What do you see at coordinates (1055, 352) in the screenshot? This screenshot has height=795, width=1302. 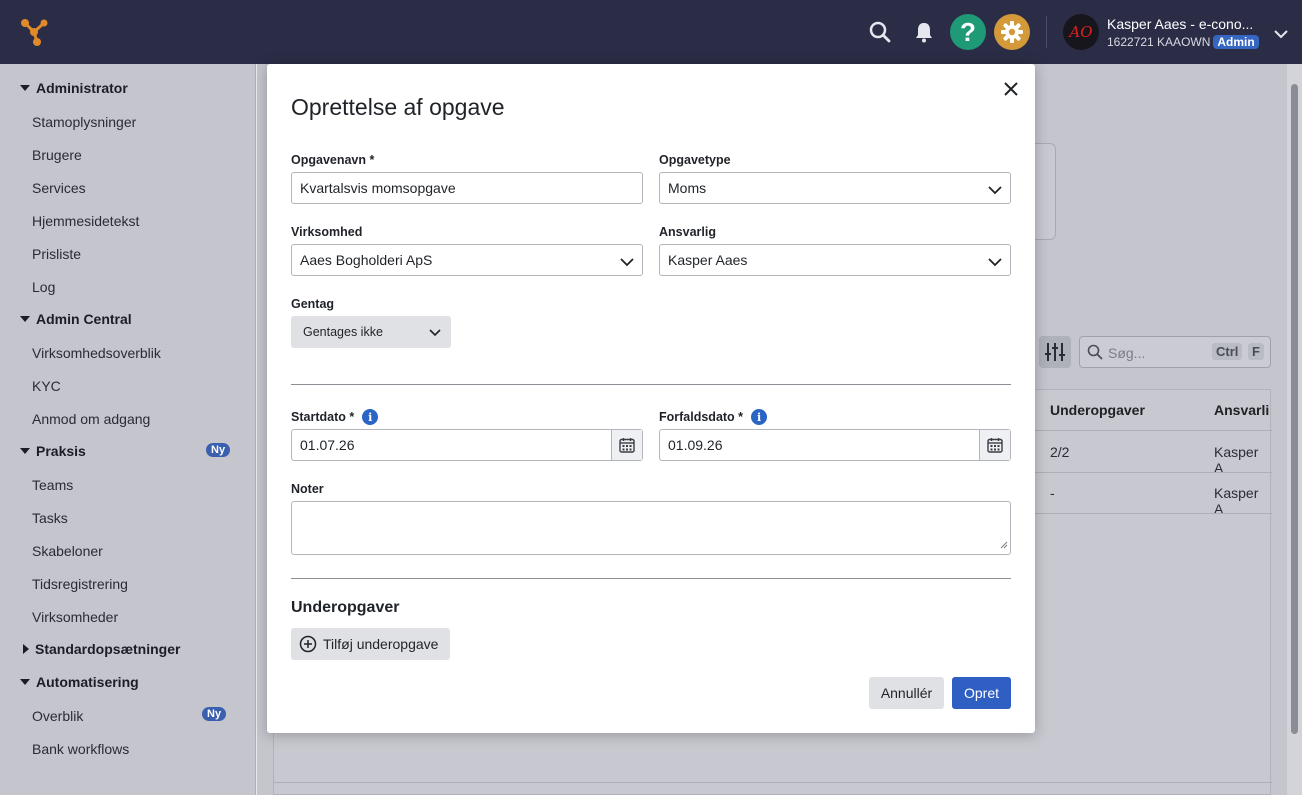 I see `filter-sliders-icon` at bounding box center [1055, 352].